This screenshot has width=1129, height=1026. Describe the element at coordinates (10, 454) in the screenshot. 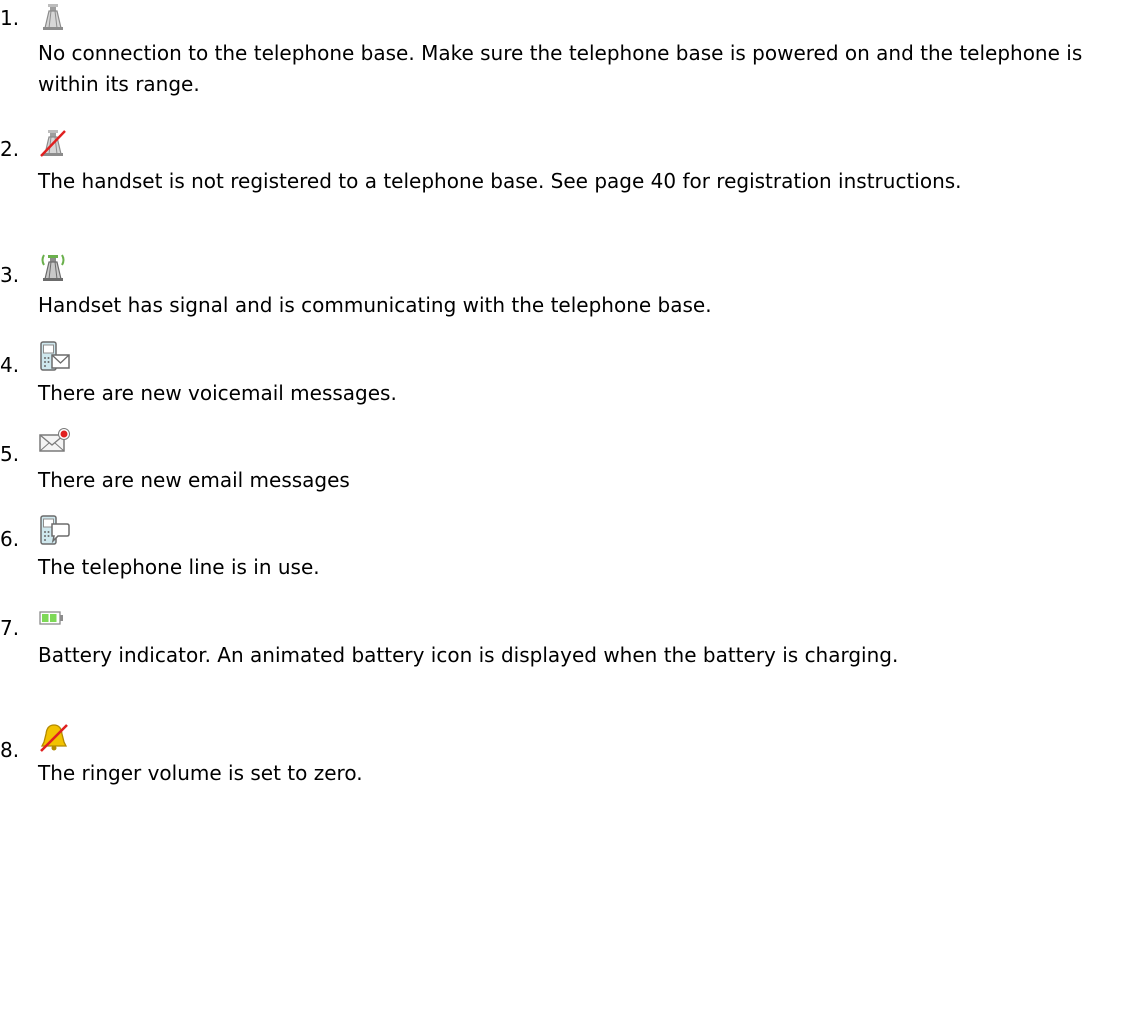

I see `item-number: 5.` at that location.